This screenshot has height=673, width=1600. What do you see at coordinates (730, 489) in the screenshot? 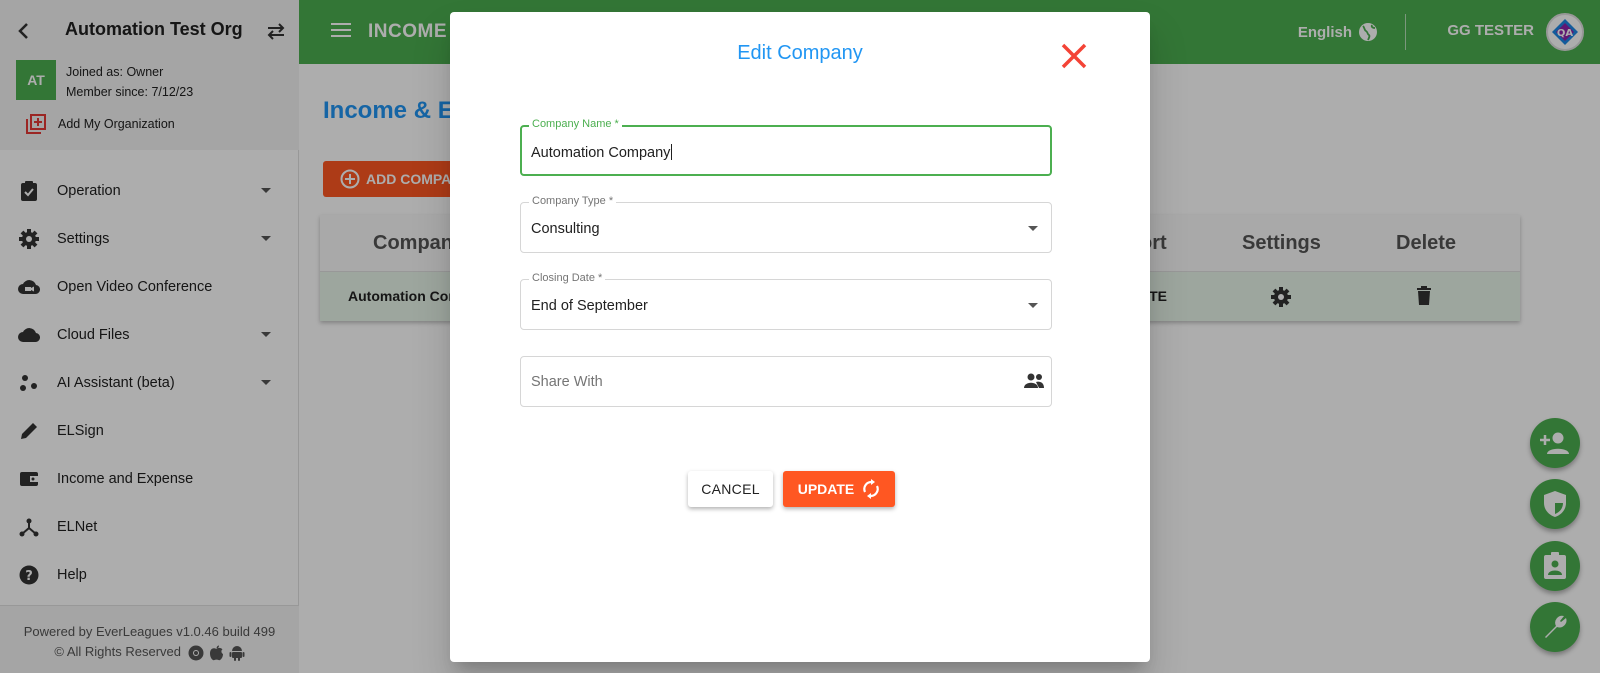
I see `cancel-button: CANCEL` at bounding box center [730, 489].